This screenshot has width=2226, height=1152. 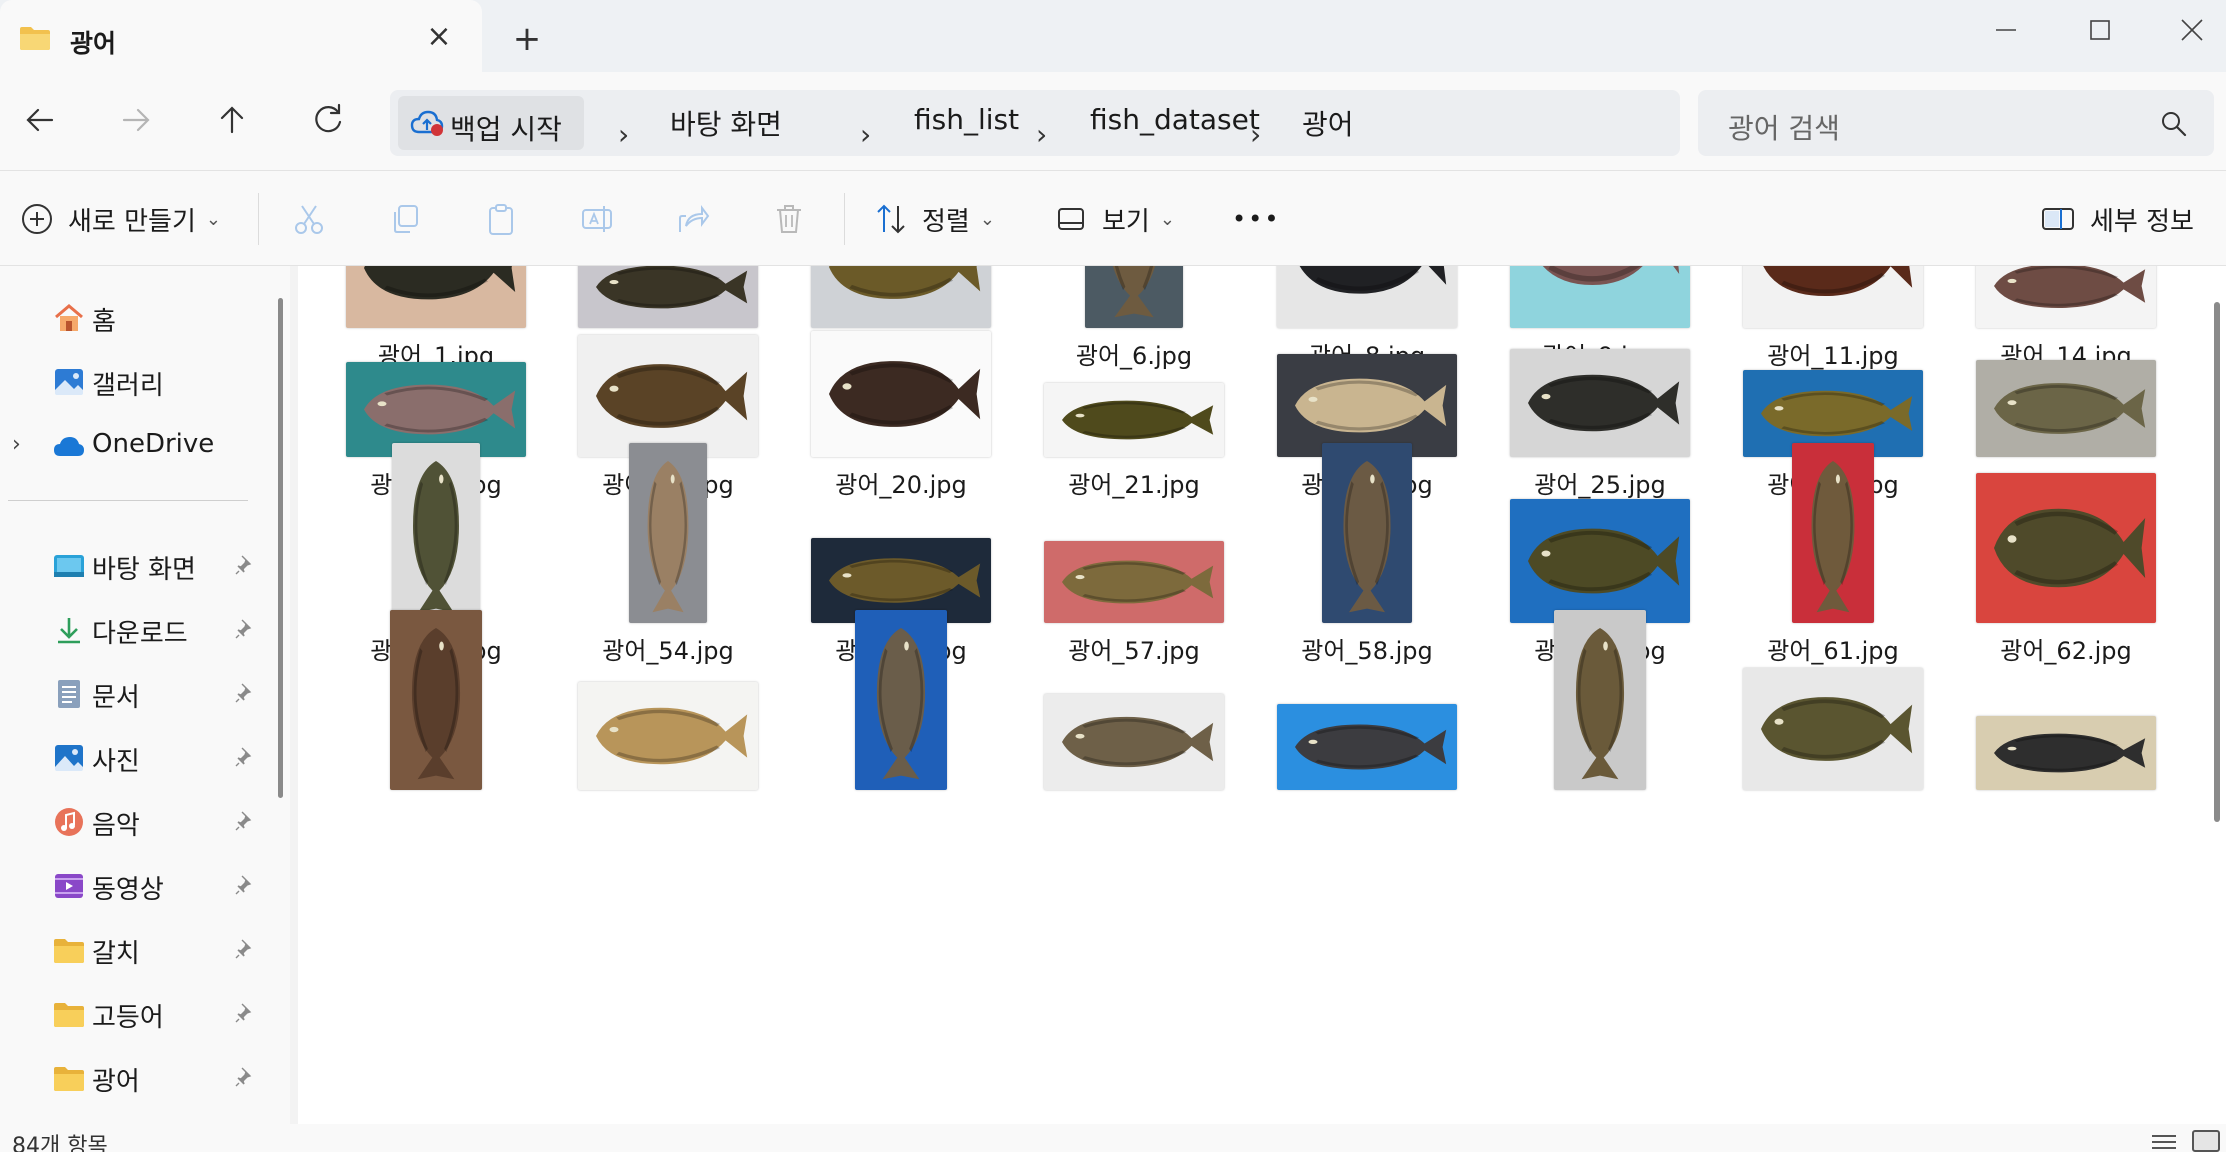 I want to click on close-window-icon, so click(x=2192, y=30).